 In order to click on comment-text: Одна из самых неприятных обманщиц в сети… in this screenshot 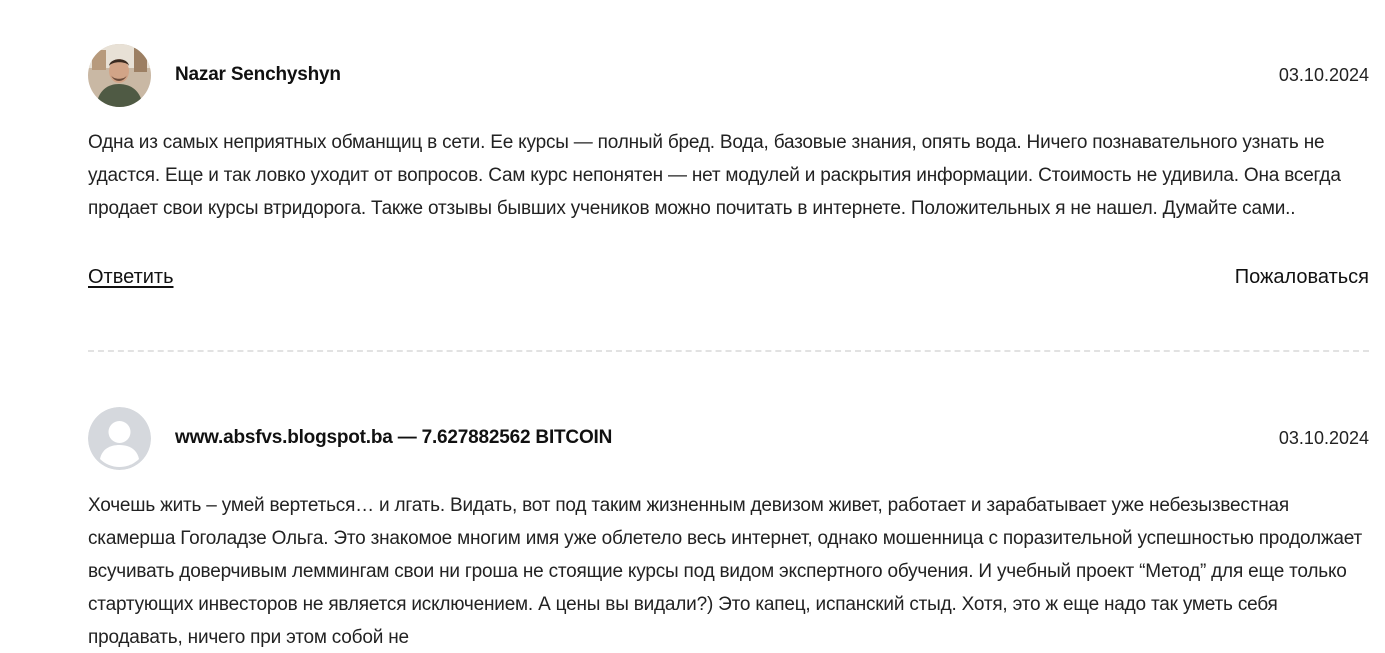, I will do `click(714, 175)`.